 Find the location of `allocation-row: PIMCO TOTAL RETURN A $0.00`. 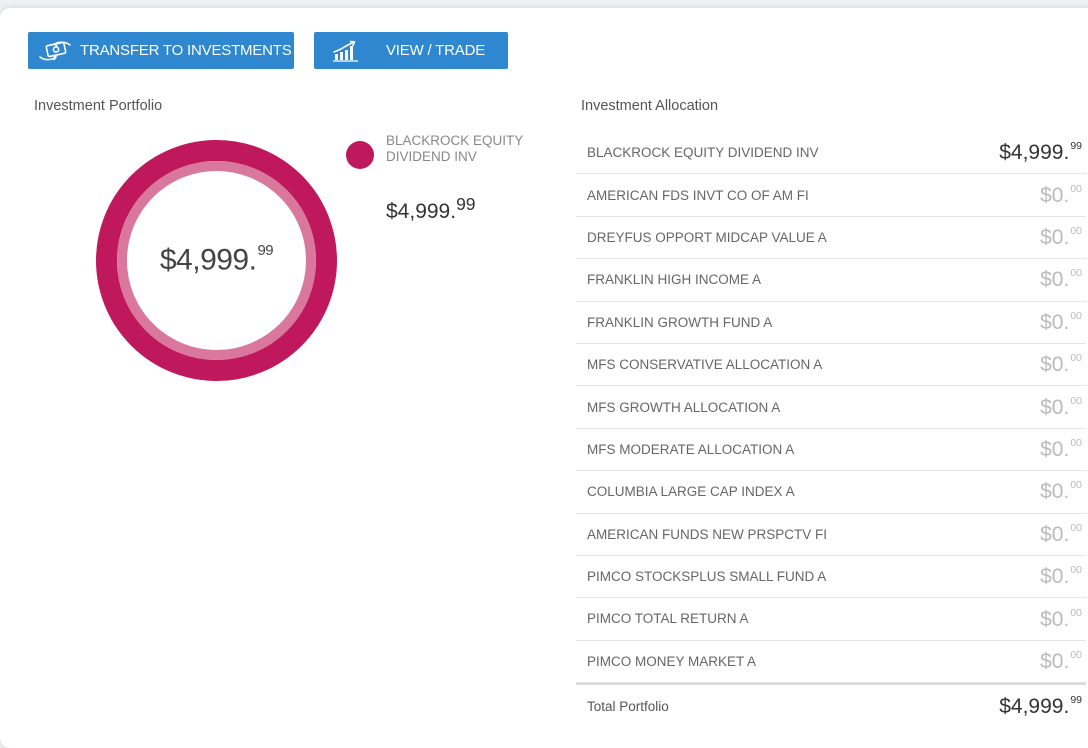

allocation-row: PIMCO TOTAL RETURN A $0.00 is located at coordinates (831, 619).